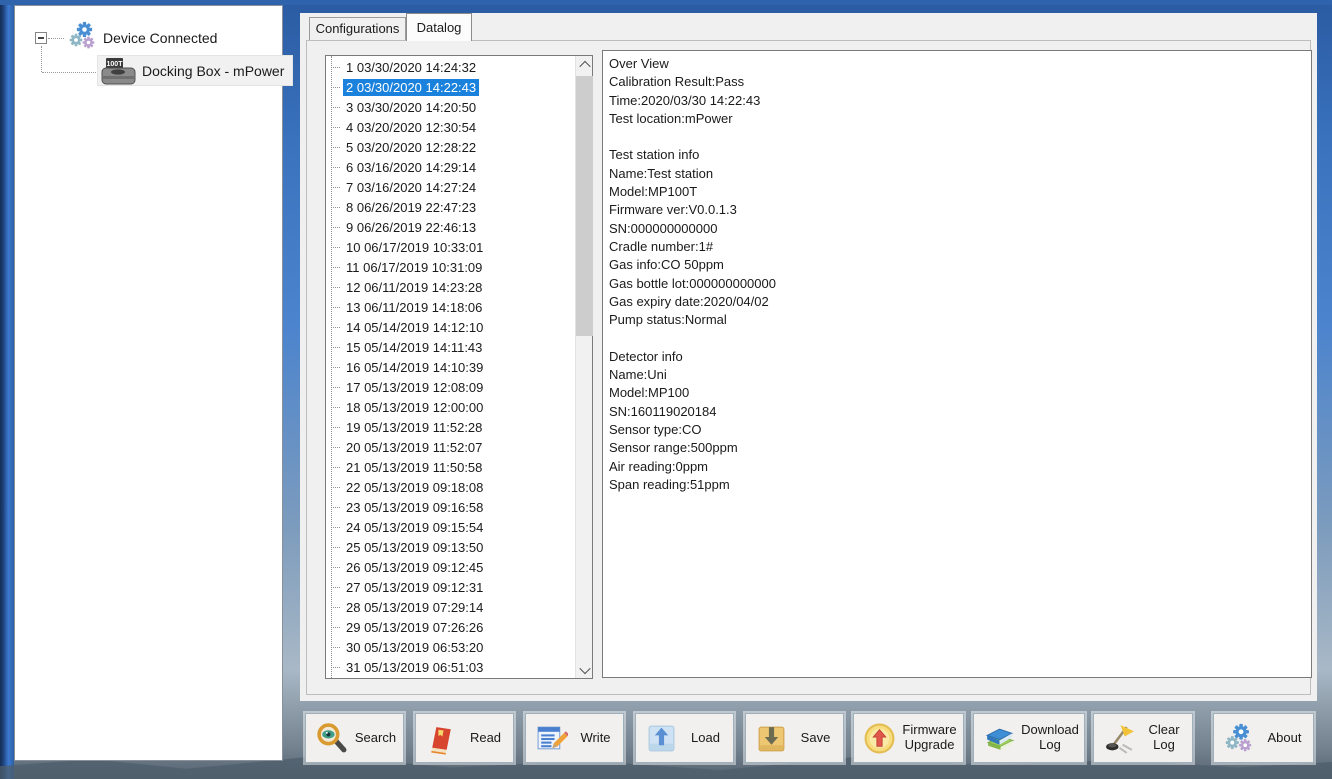  What do you see at coordinates (595, 737) in the screenshot?
I see `toolbar-button-label: Write` at bounding box center [595, 737].